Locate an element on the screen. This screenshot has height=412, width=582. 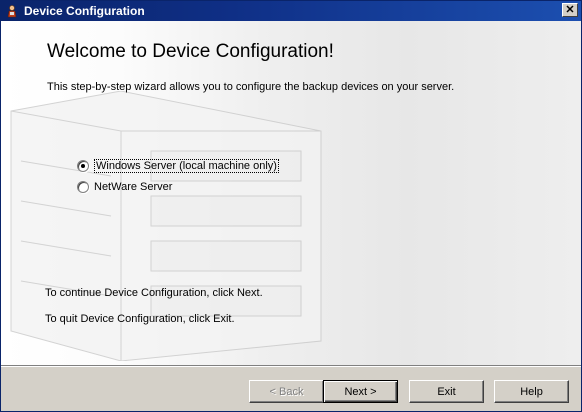
close-button: ✕ is located at coordinates (570, 10).